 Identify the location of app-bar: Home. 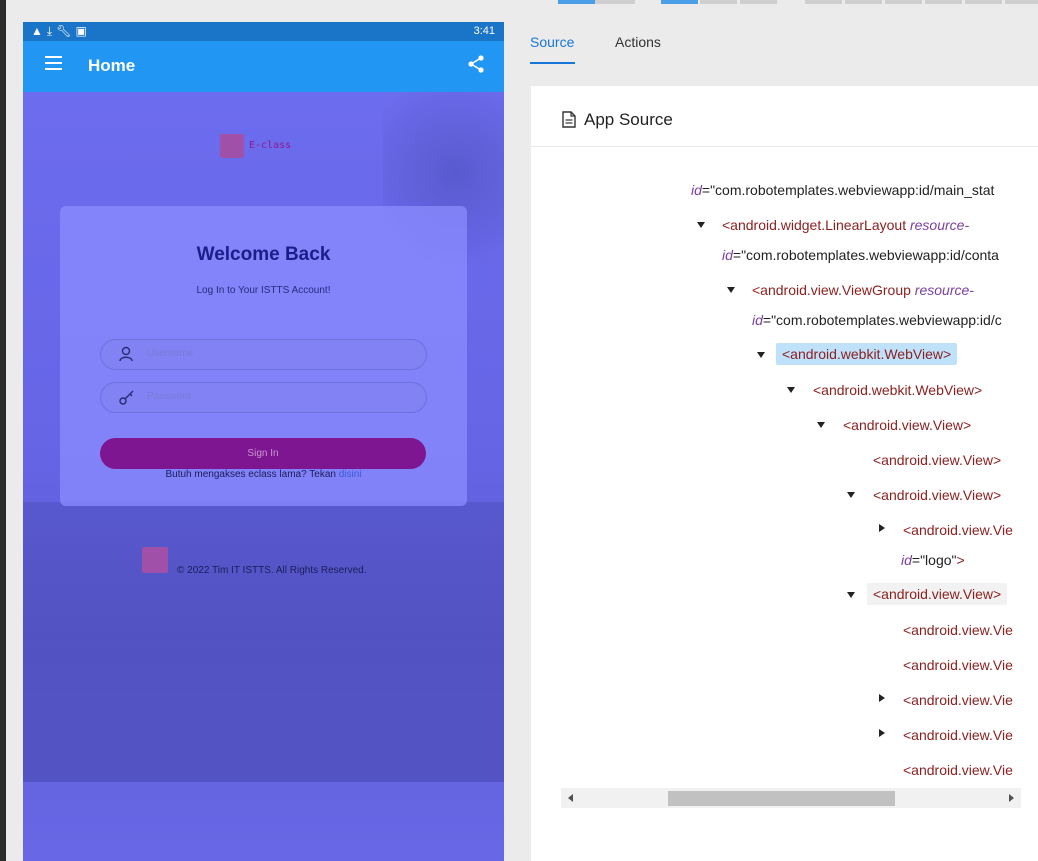
(263, 66).